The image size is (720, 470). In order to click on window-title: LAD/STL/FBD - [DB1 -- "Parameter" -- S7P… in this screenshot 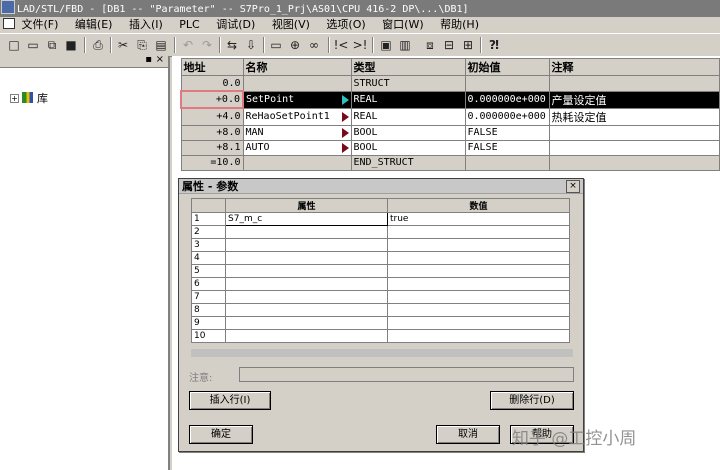, I will do `click(243, 9)`.